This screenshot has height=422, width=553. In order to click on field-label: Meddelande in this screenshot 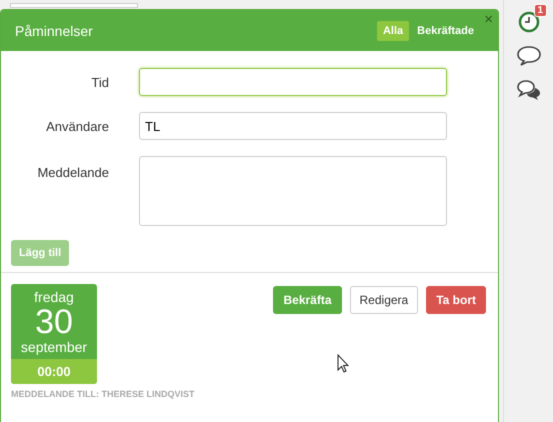, I will do `click(72, 172)`.